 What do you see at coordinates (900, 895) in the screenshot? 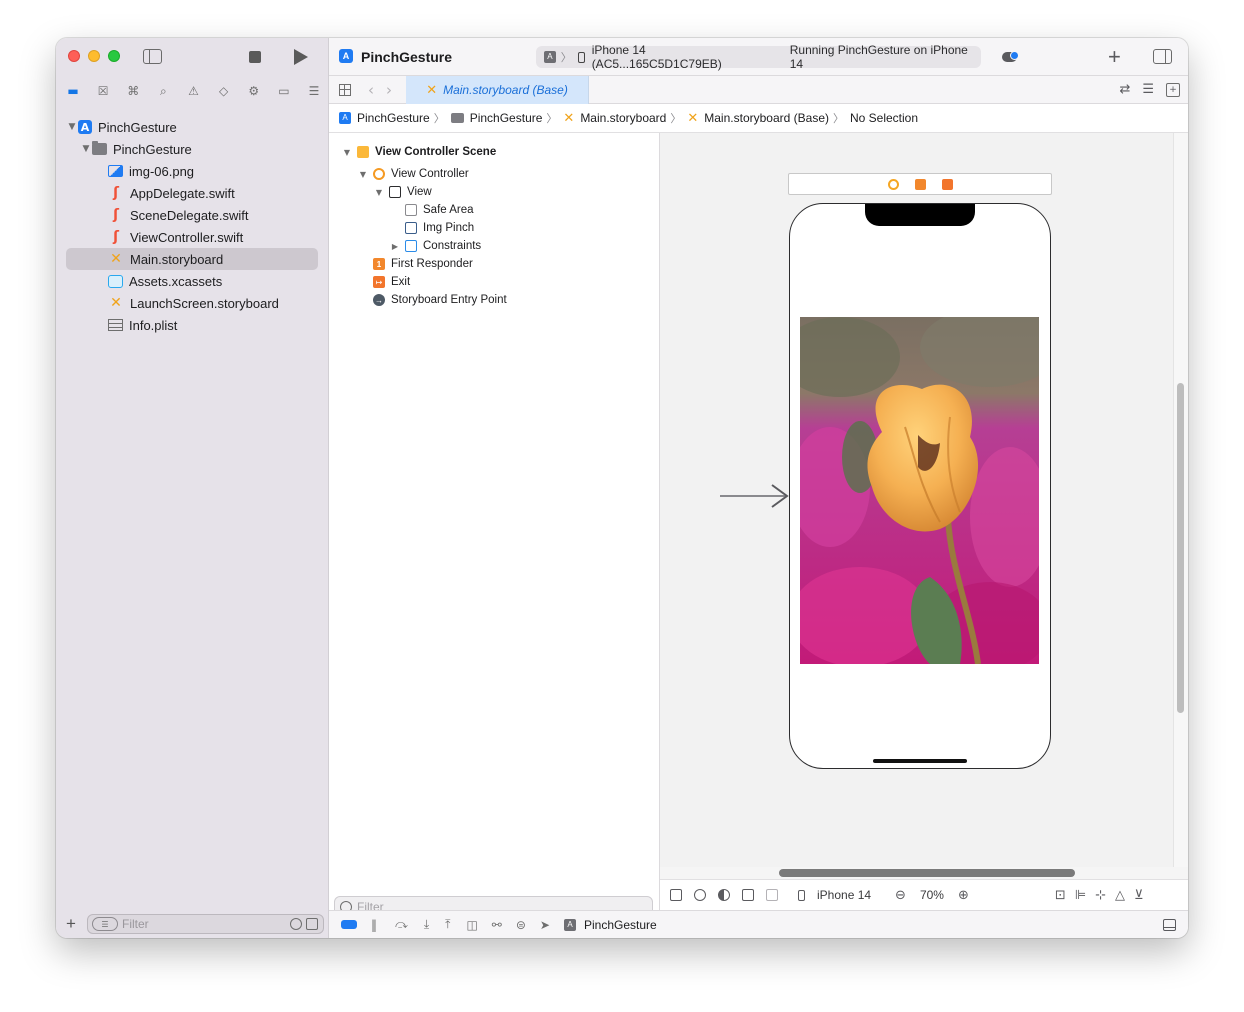
I see `zoom-out-icon: ⊖` at bounding box center [900, 895].